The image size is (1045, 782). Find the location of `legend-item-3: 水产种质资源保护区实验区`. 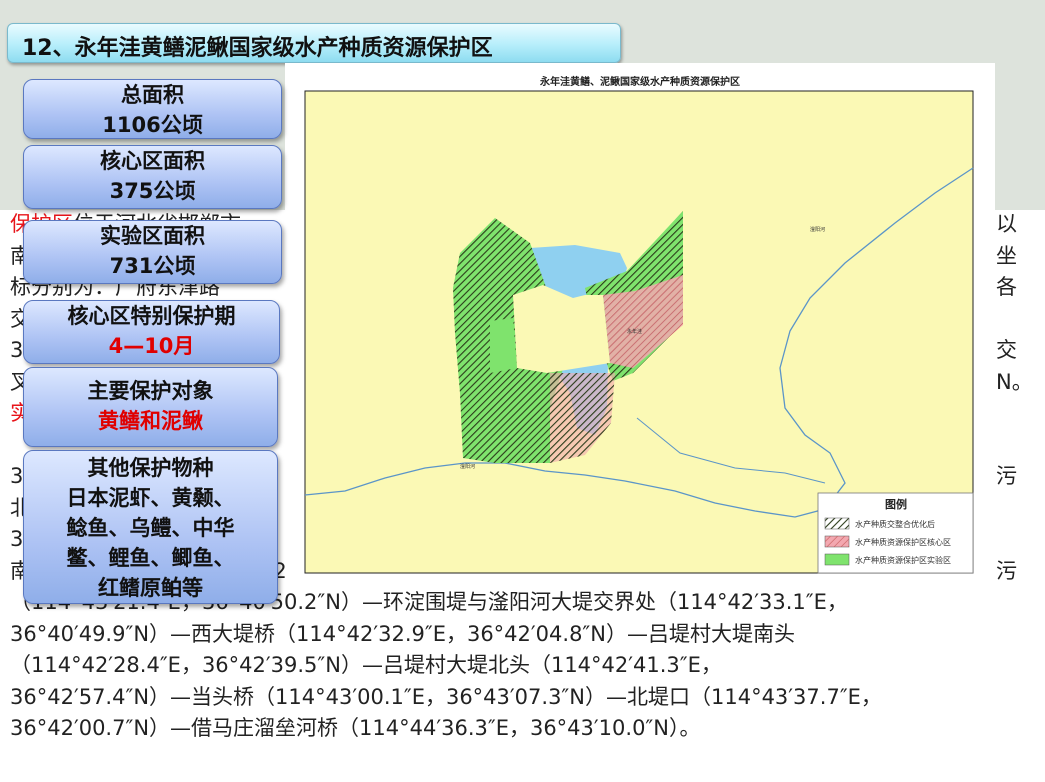

legend-item-3: 水产种质资源保护区实验区 is located at coordinates (903, 560).